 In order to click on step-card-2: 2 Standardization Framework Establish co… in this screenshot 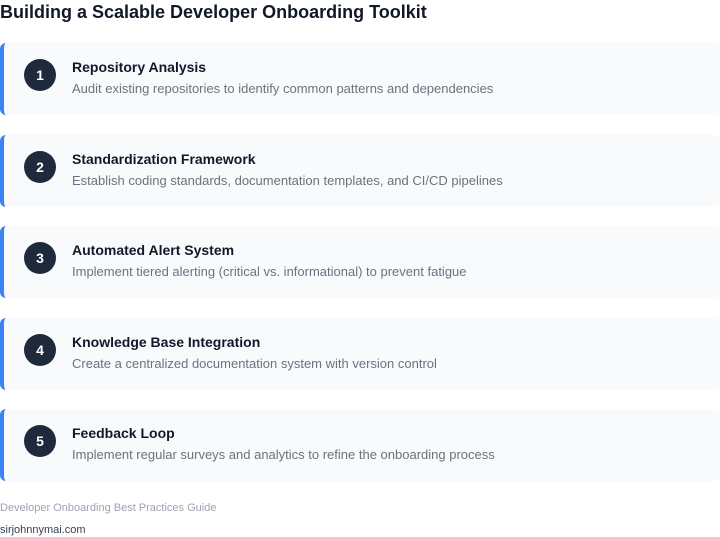, I will do `click(360, 170)`.